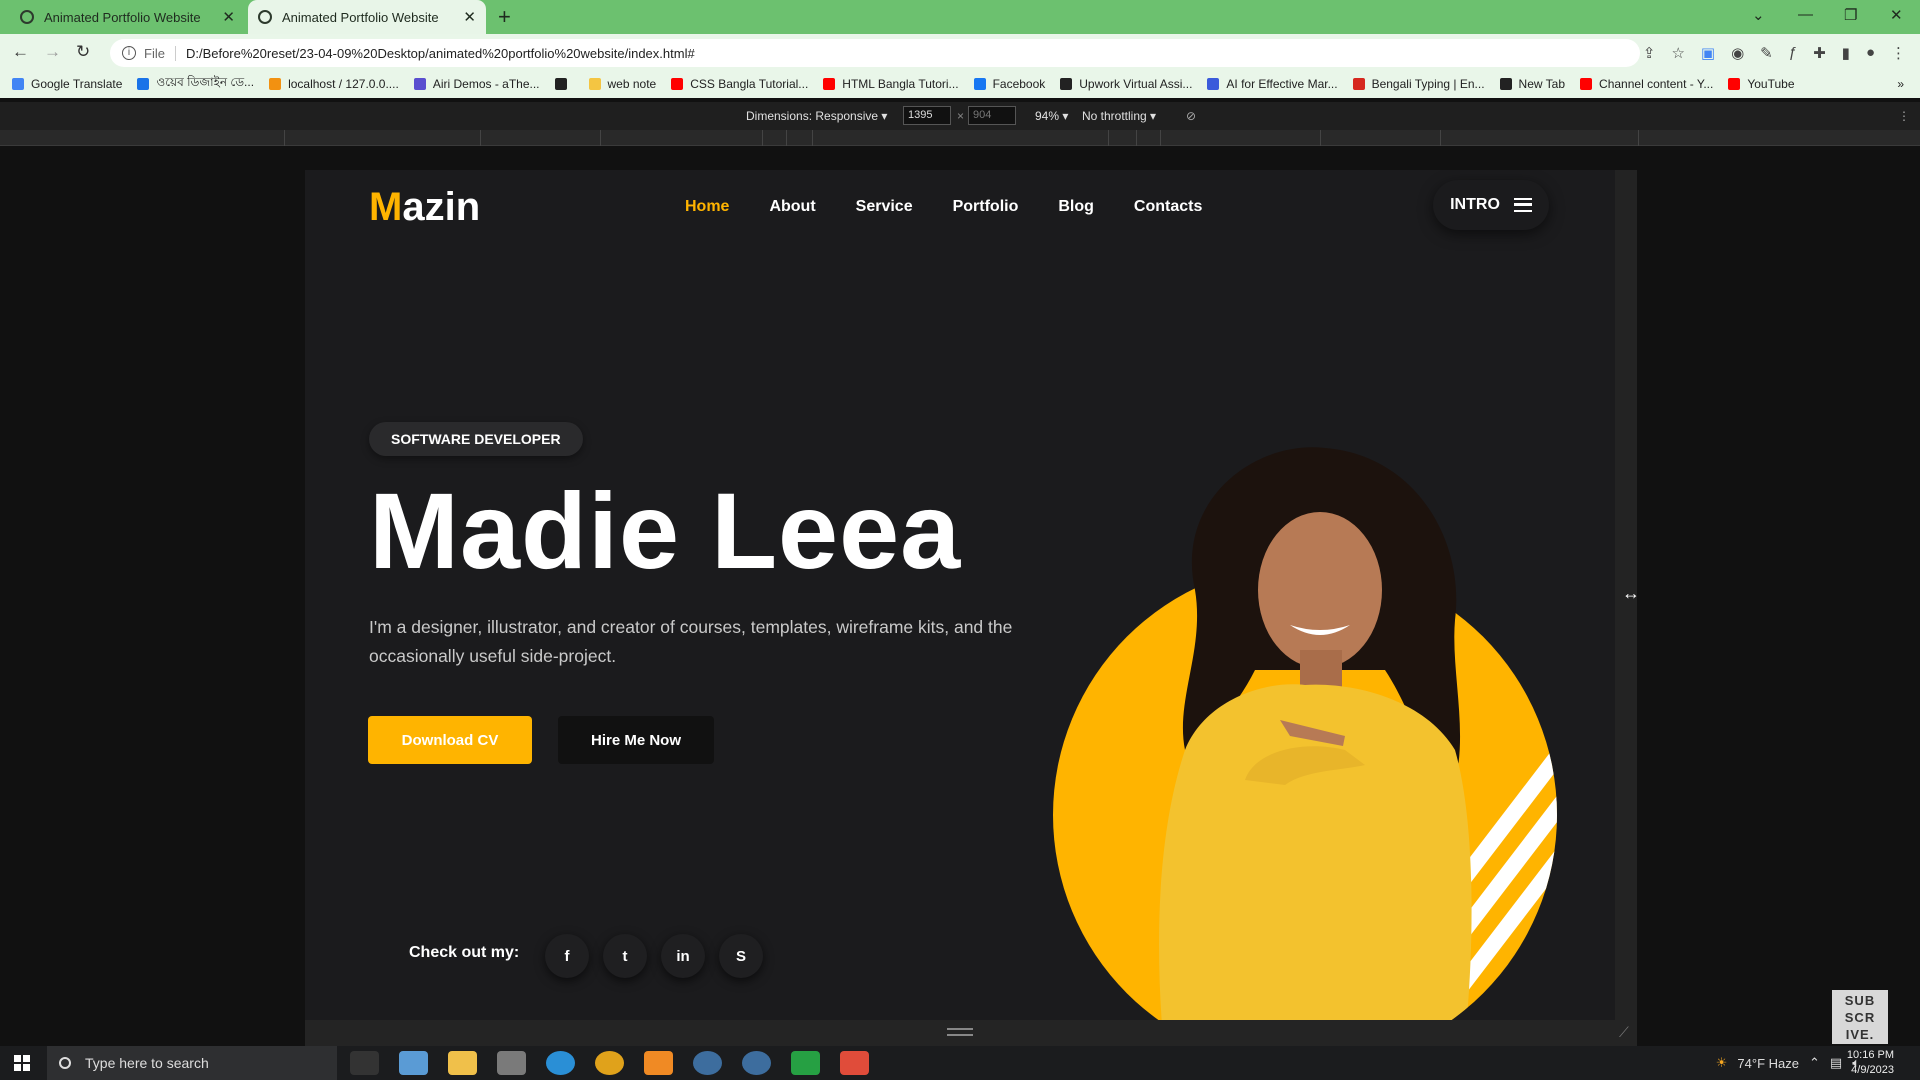 The height and width of the screenshot is (1080, 1920). Describe the element at coordinates (160, 53) in the screenshot. I see `url-scheme-label: File` at that location.